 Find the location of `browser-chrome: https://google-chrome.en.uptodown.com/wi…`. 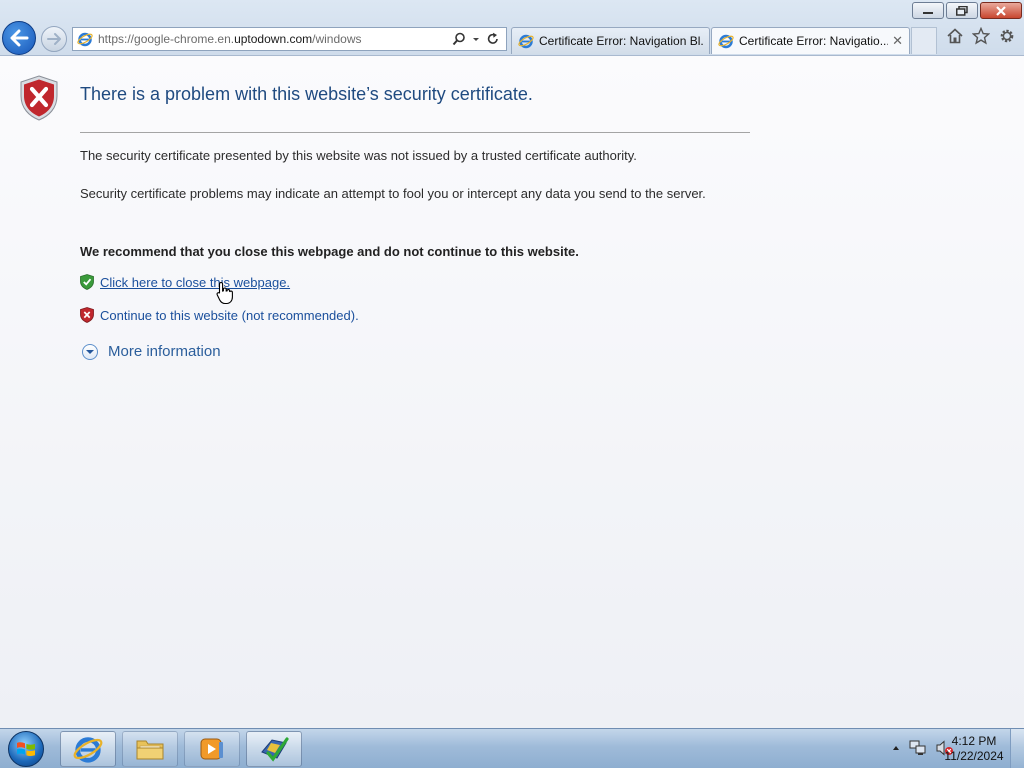

browser-chrome: https://google-chrome.en.uptodown.com/wi… is located at coordinates (512, 28).